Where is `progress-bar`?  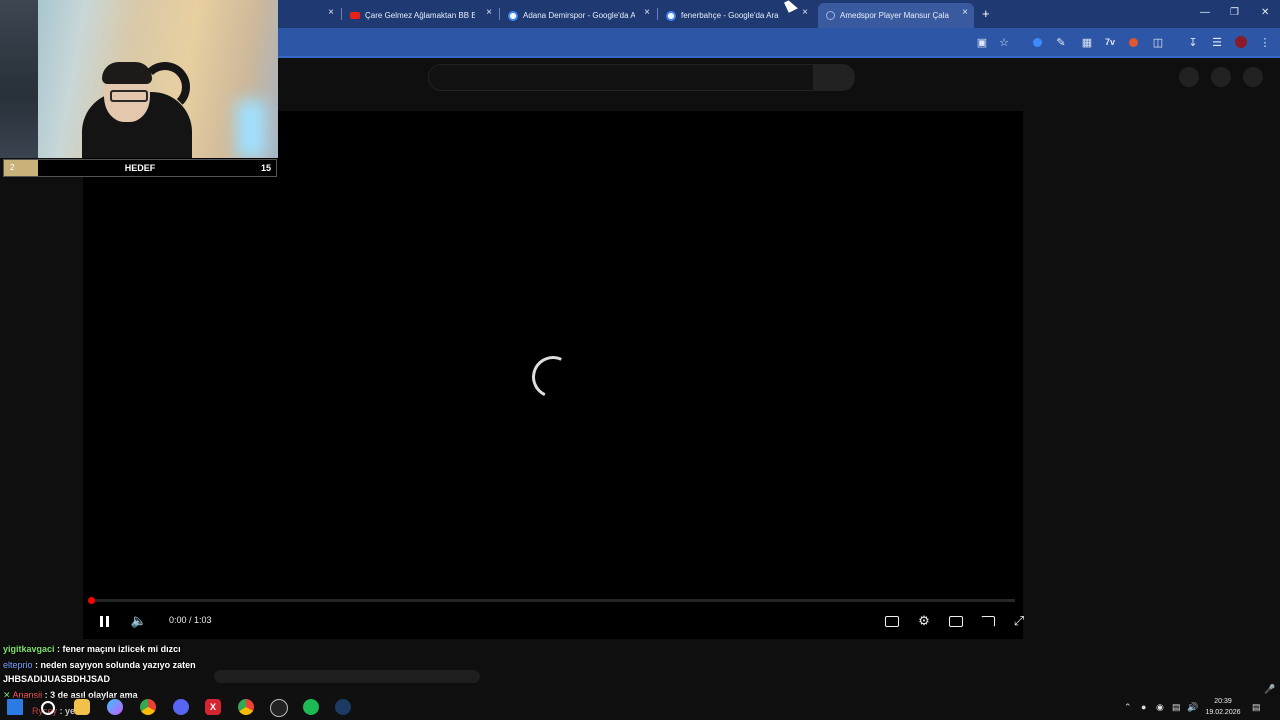
progress-bar is located at coordinates (553, 600).